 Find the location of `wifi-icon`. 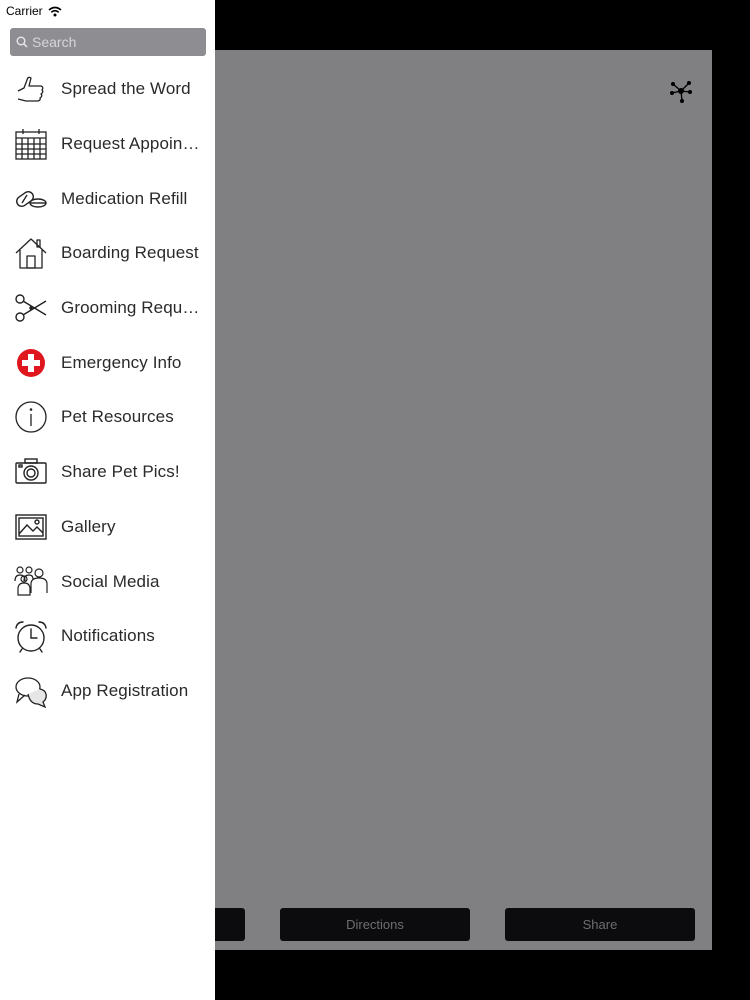

wifi-icon is located at coordinates (55, 11).